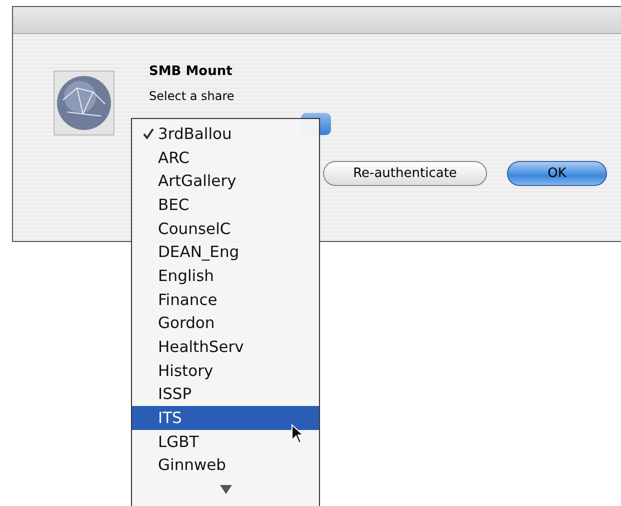 The image size is (621, 506). I want to click on menu-item: BEC, so click(225, 205).